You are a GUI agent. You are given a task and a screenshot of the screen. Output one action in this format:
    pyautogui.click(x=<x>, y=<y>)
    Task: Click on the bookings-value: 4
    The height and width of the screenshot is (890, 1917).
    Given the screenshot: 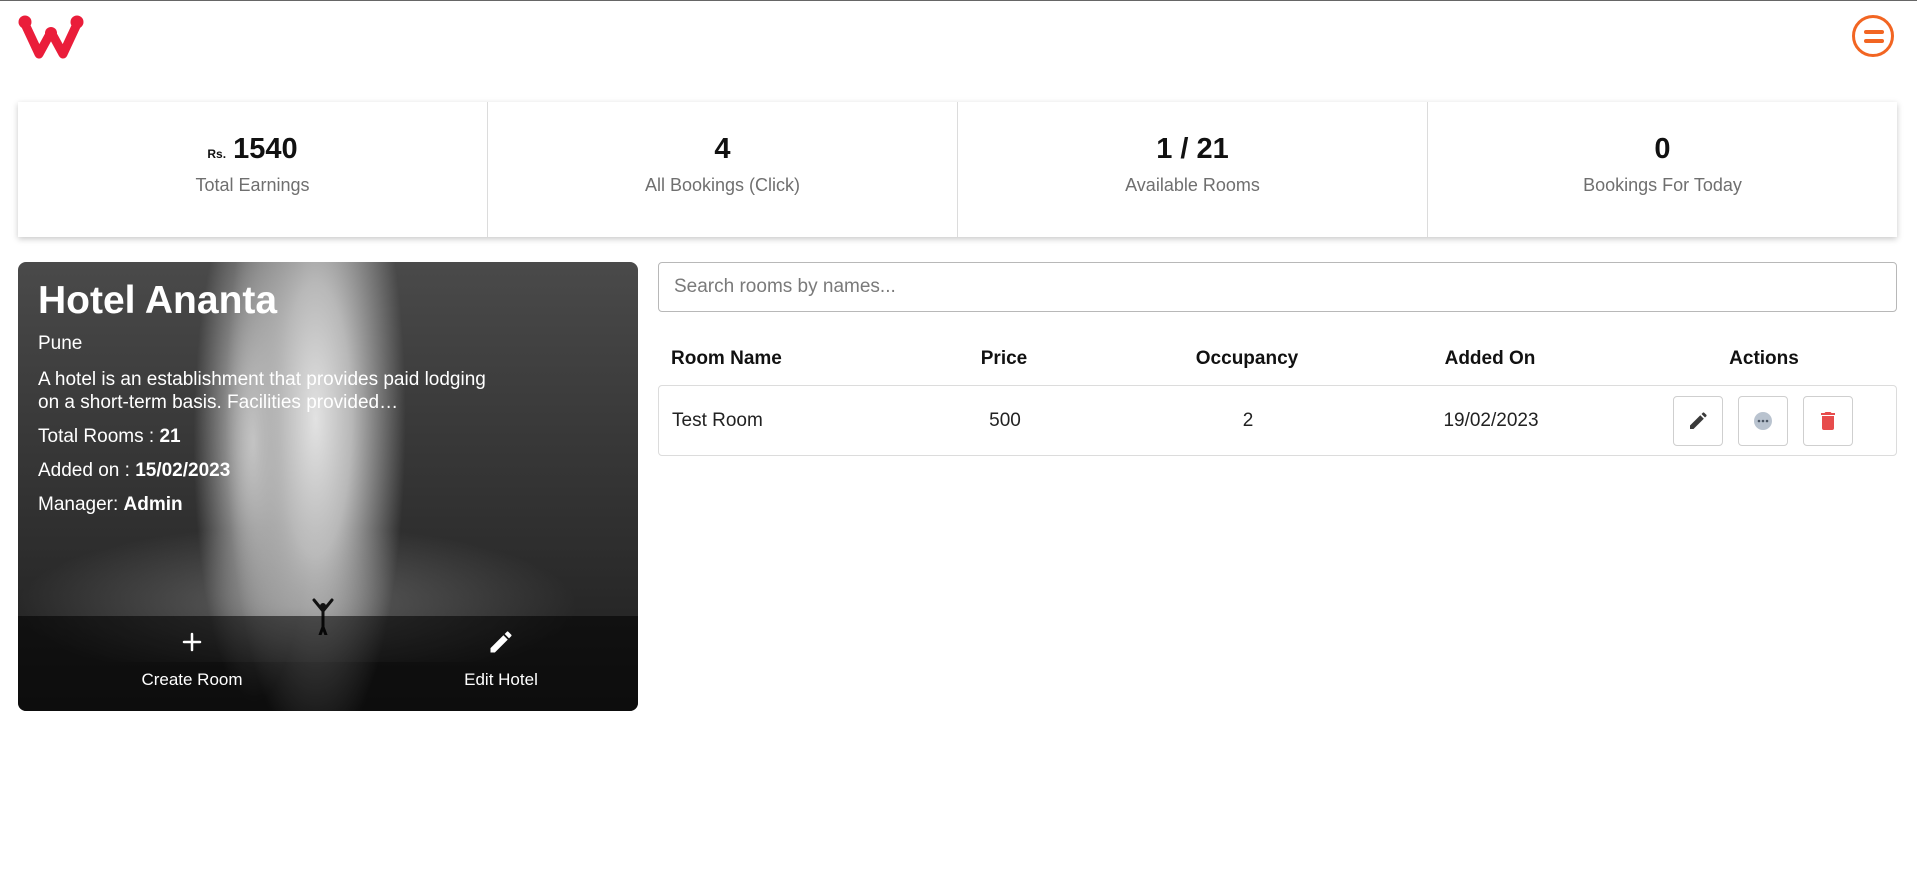 What is the action you would take?
    pyautogui.click(x=722, y=149)
    